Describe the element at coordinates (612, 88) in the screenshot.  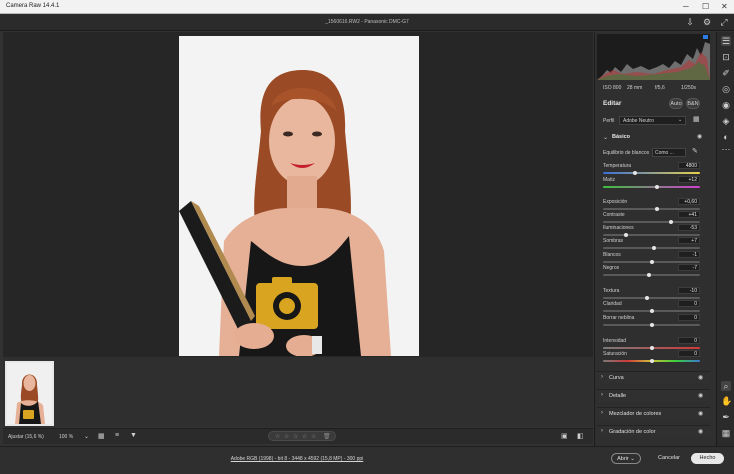
I see `iso-value: ISO 800` at that location.